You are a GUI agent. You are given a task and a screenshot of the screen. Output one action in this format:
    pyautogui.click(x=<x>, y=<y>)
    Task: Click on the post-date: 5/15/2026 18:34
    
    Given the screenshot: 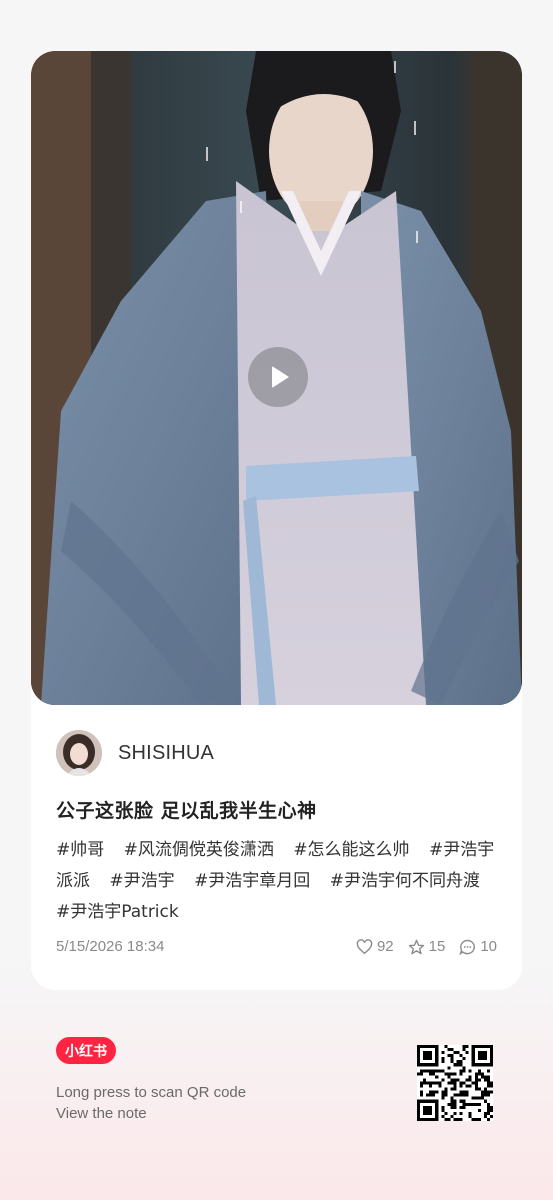 What is the action you would take?
    pyautogui.click(x=110, y=946)
    